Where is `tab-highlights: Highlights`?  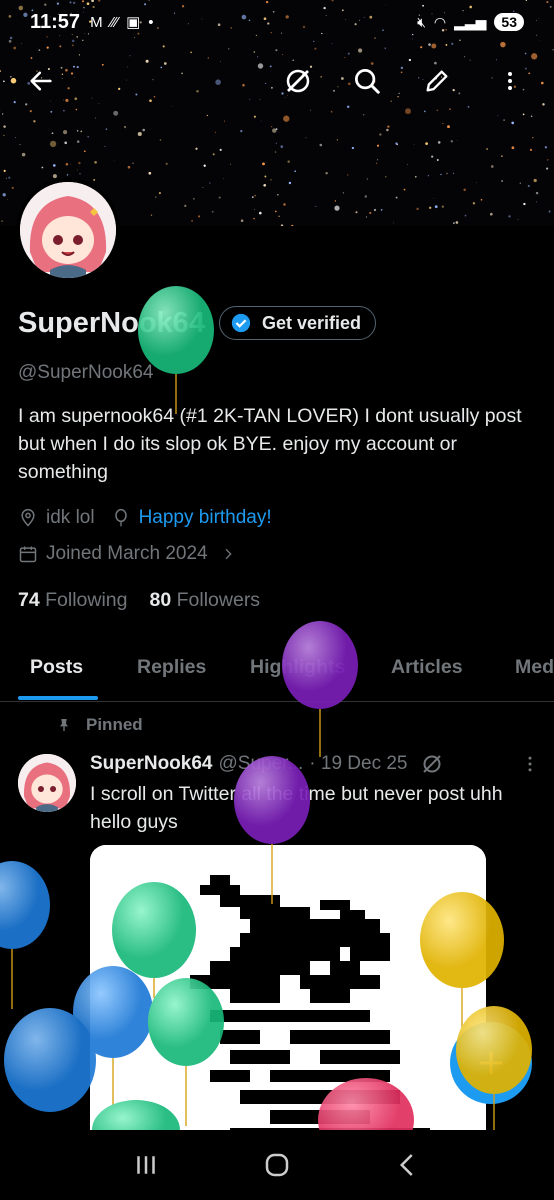
tab-highlights: Highlights is located at coordinates (297, 667).